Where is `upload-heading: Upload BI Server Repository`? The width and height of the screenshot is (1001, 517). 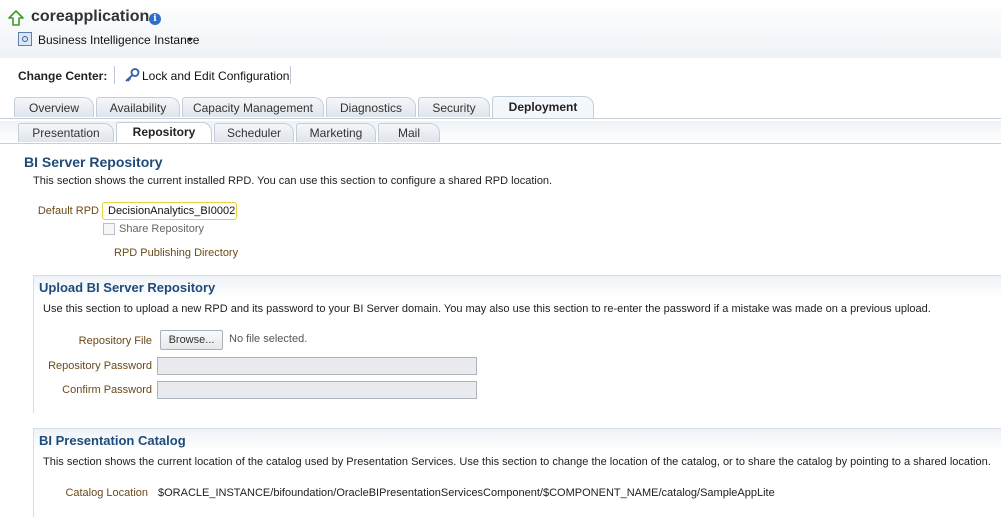 upload-heading: Upload BI Server Repository is located at coordinates (127, 287).